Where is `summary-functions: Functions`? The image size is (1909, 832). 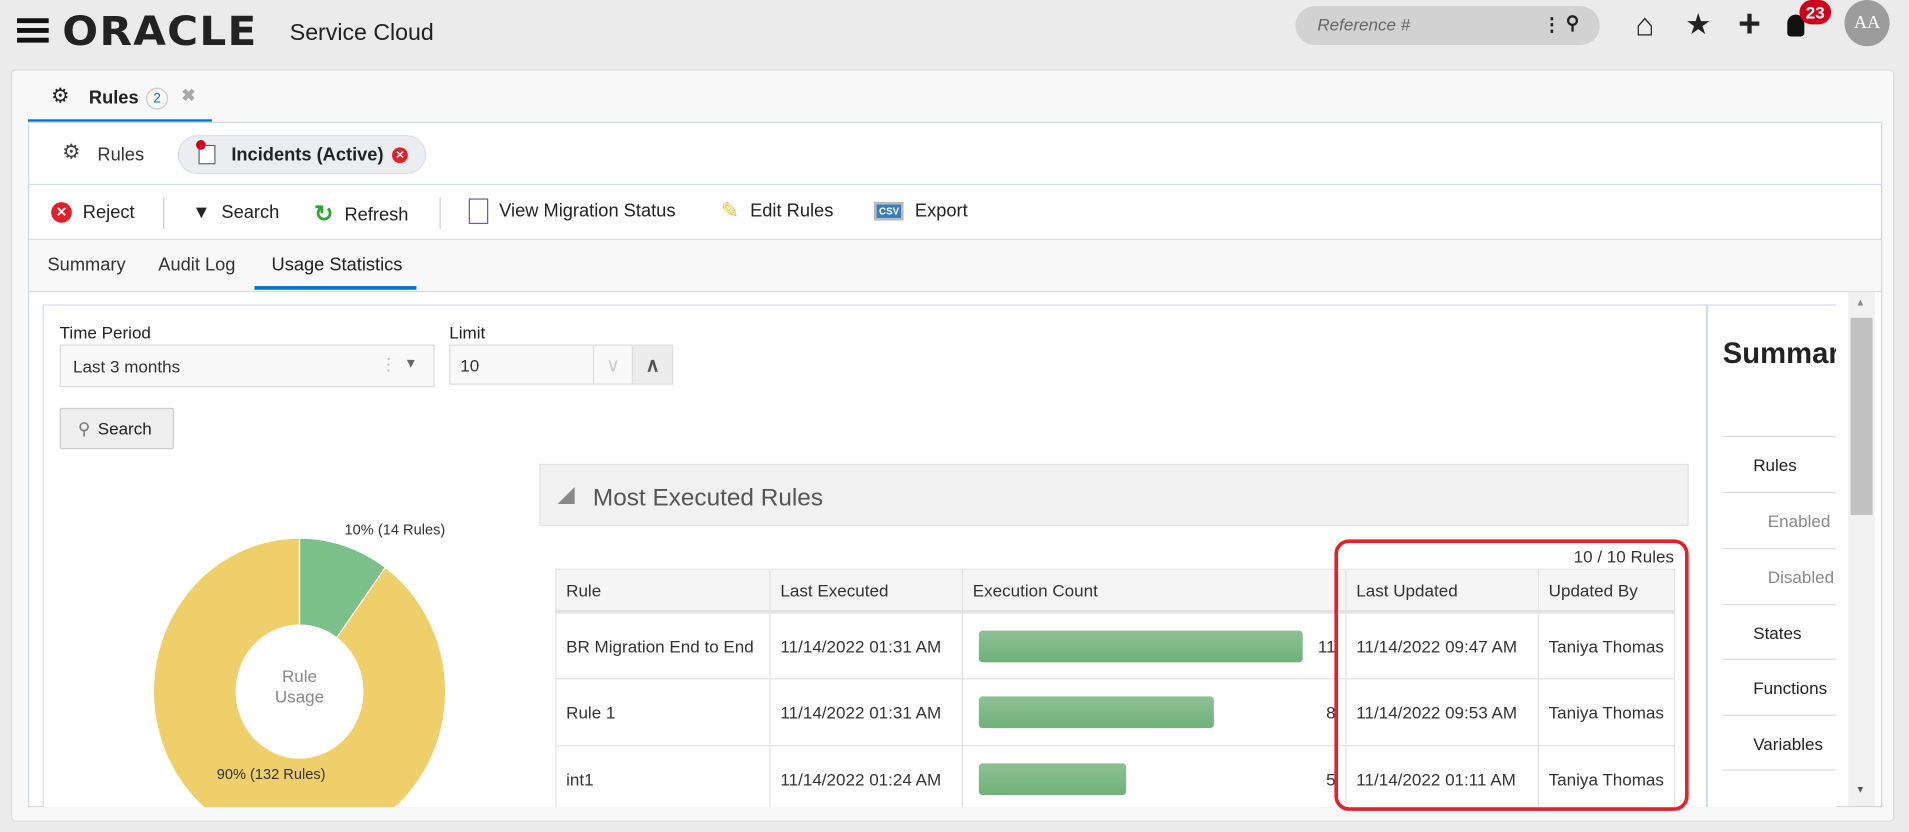
summary-functions: Functions is located at coordinates (1779, 686).